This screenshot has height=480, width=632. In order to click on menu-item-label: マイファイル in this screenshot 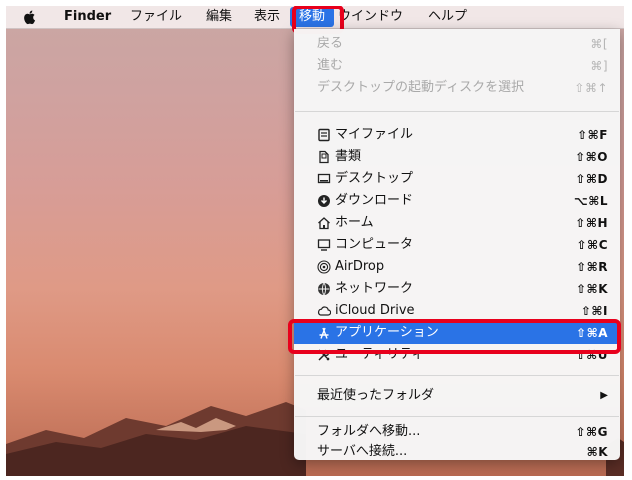, I will do `click(374, 134)`.